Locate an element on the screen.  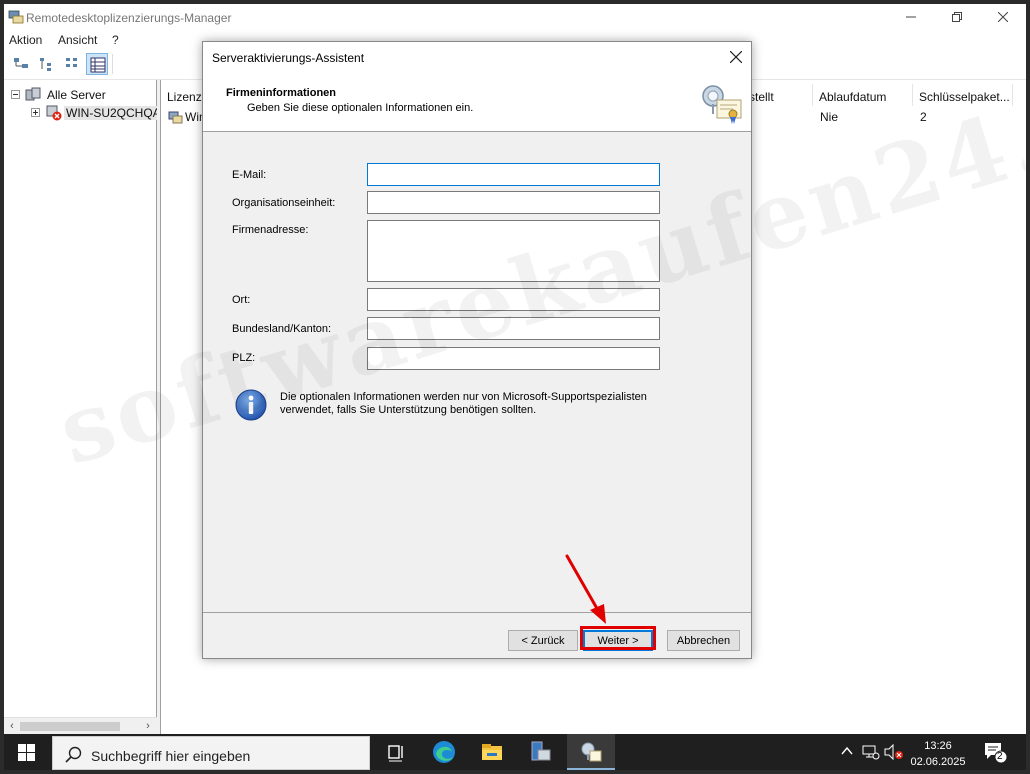
tree-item-server: WIN-SU2QCHQA is located at coordinates (83, 113).